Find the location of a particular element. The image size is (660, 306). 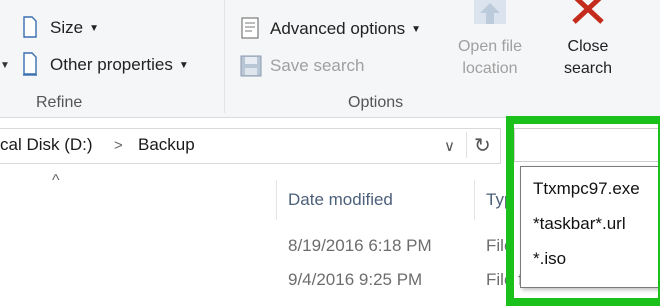

address-dropdown-icon: ∨ is located at coordinates (449, 146).